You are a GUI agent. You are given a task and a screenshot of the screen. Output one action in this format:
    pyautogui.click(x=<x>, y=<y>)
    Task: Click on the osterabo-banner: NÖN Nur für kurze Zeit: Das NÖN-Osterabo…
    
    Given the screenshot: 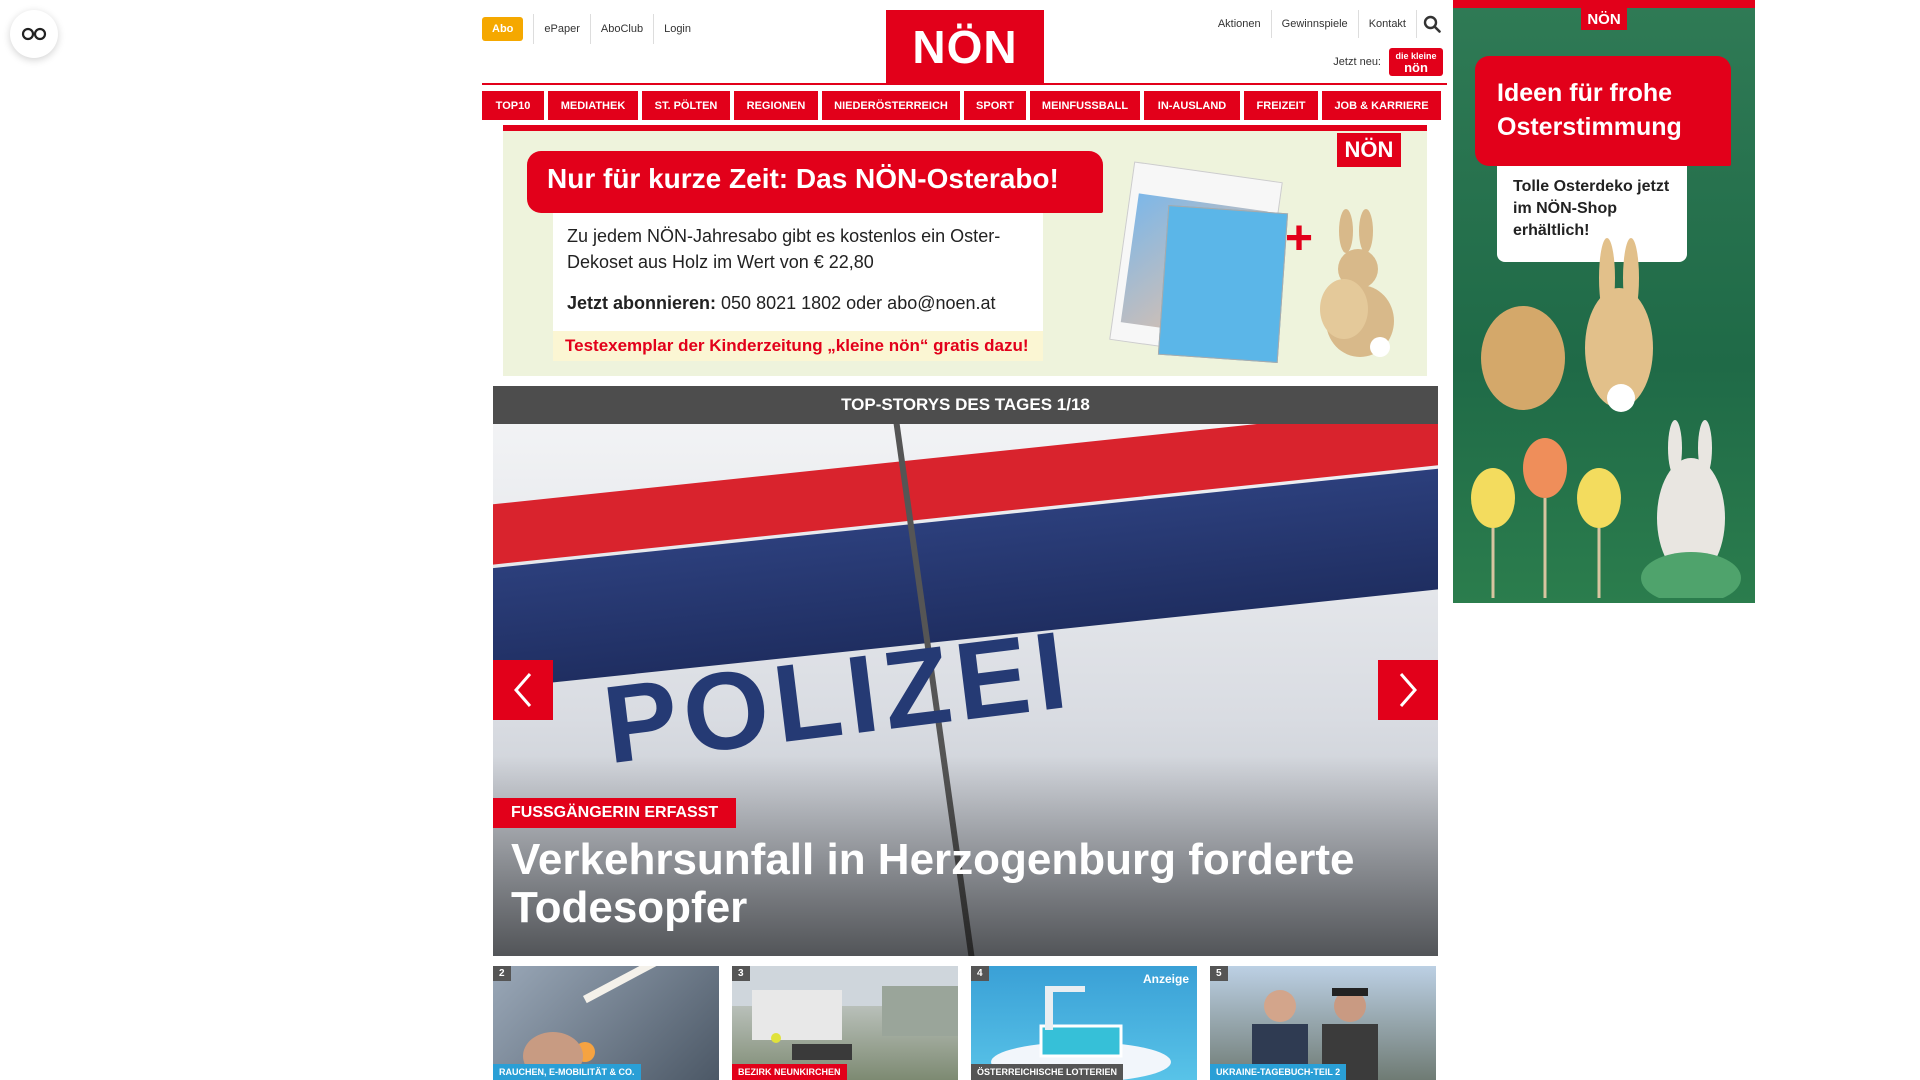 What is the action you would take?
    pyautogui.click(x=965, y=250)
    